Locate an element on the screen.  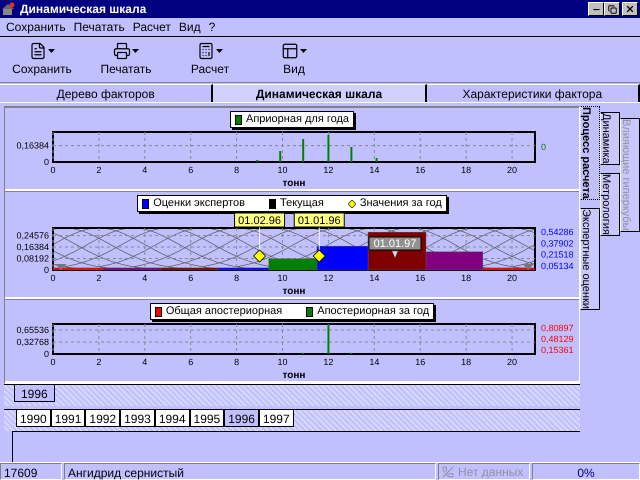
year-tab: 1997 is located at coordinates (276, 418).